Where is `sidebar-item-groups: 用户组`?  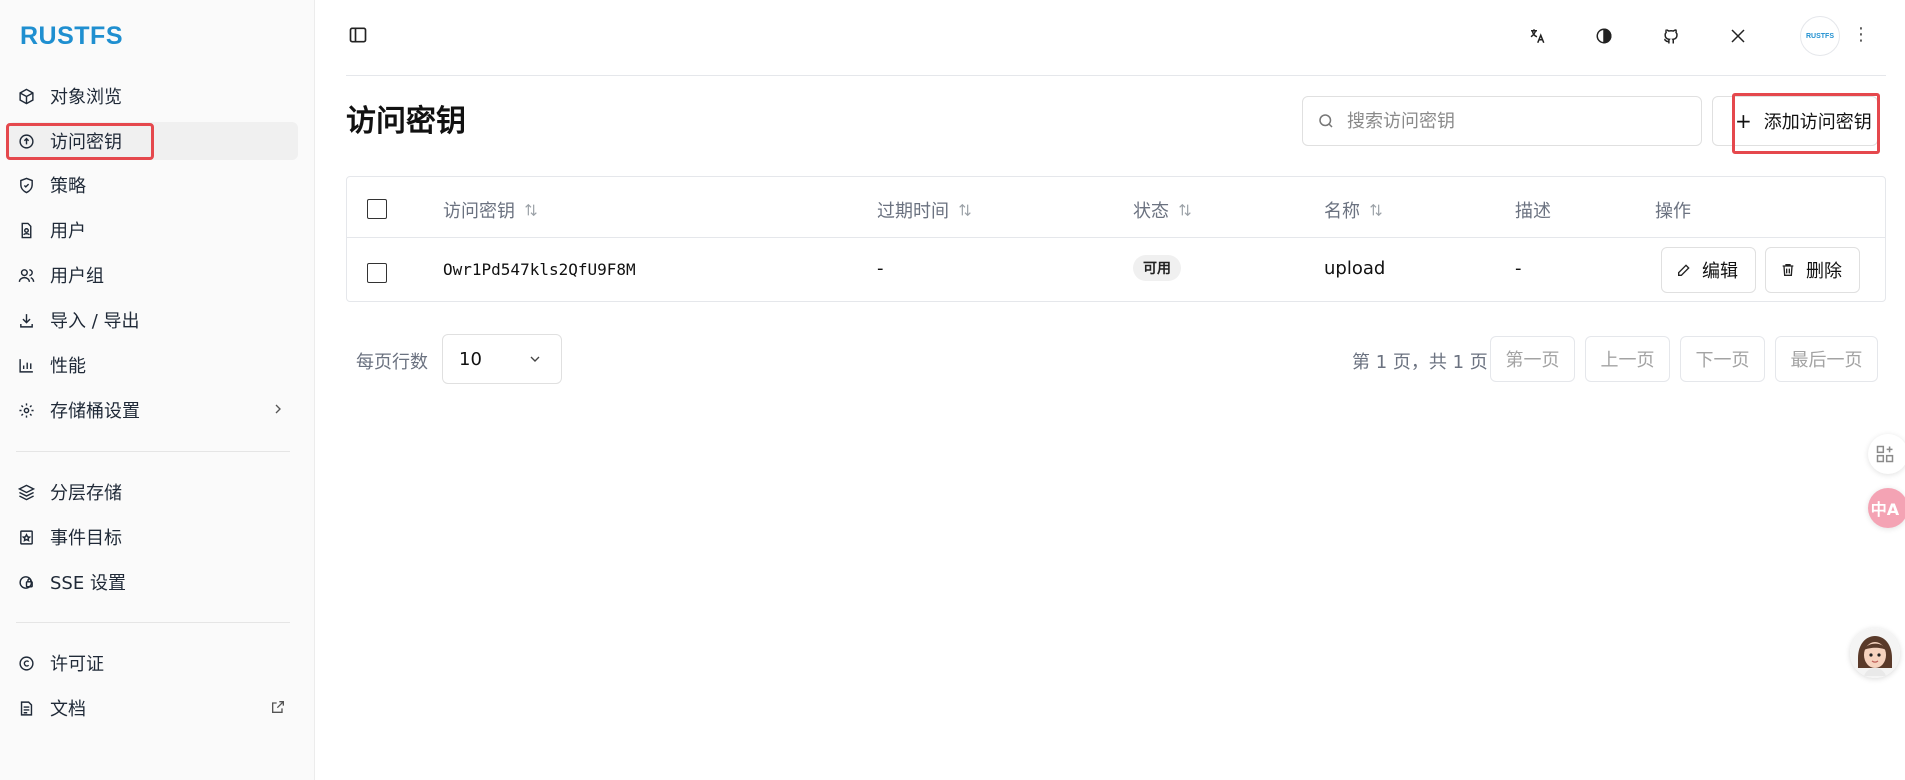 sidebar-item-groups: 用户组 is located at coordinates (153, 275).